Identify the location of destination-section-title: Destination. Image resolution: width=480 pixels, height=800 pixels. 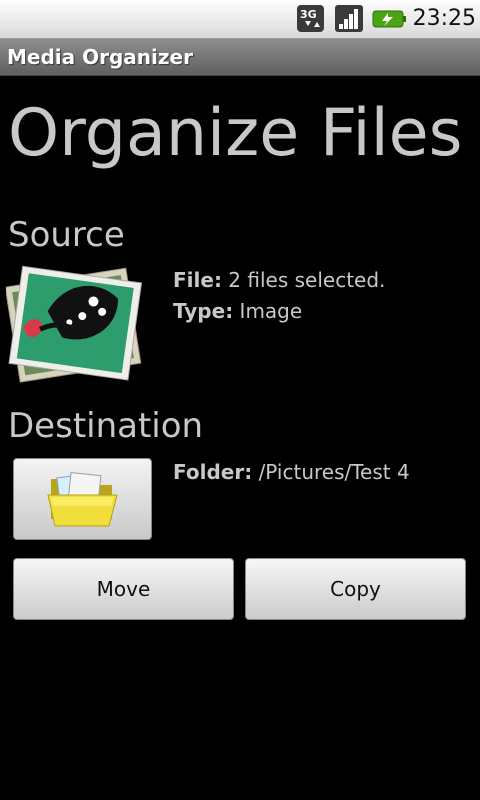
(106, 426).